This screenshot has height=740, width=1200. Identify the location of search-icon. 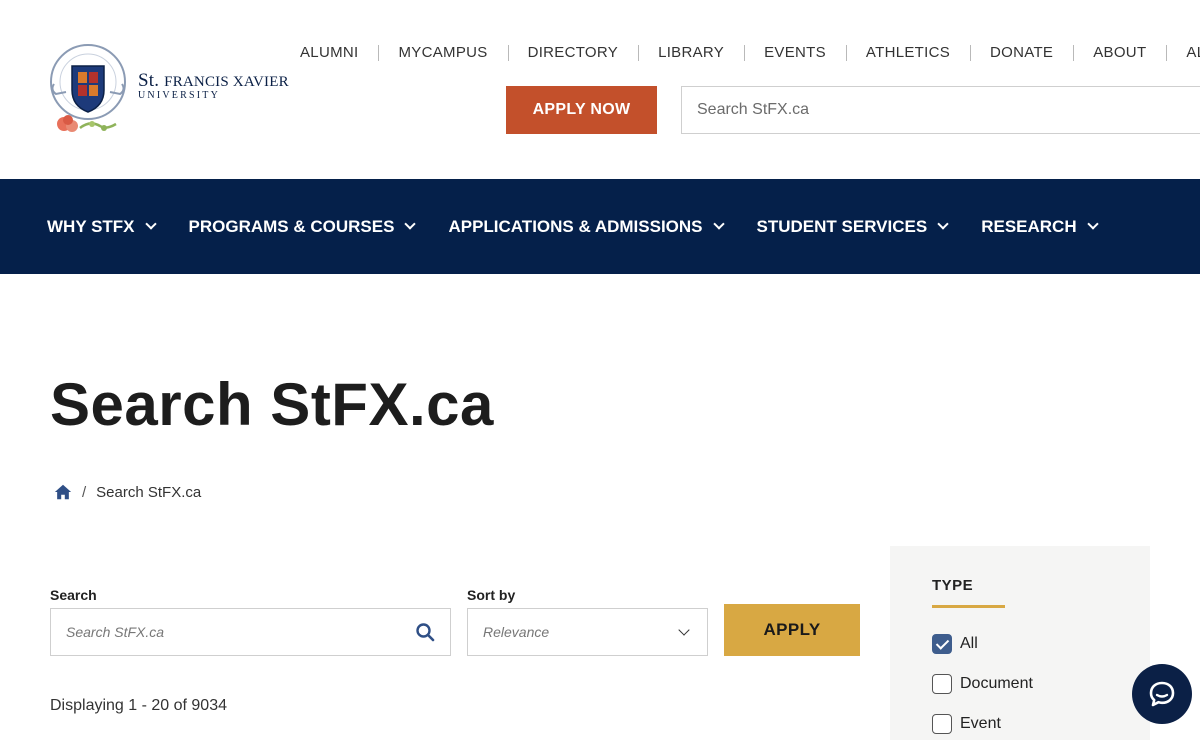
(425, 632).